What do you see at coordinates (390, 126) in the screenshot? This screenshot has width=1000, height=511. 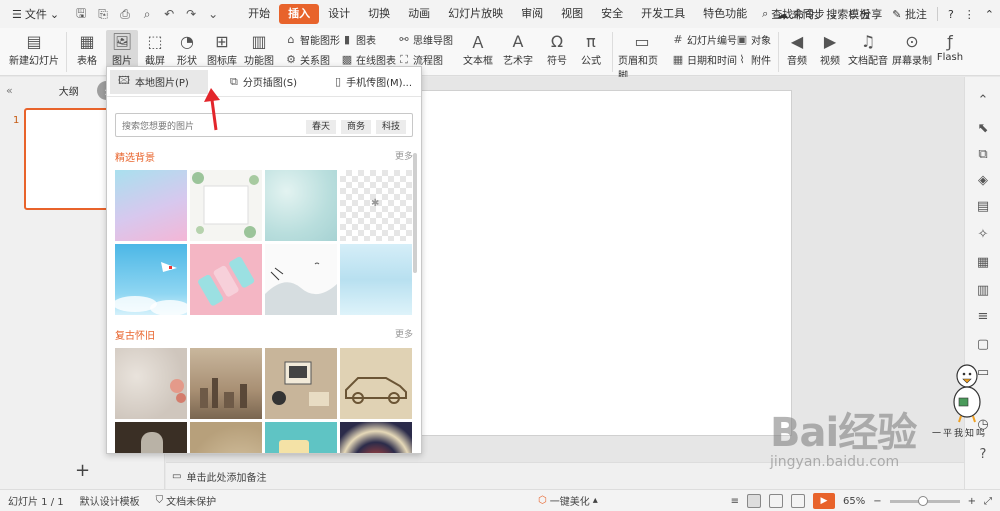 I see `search-tag: 科技` at bounding box center [390, 126].